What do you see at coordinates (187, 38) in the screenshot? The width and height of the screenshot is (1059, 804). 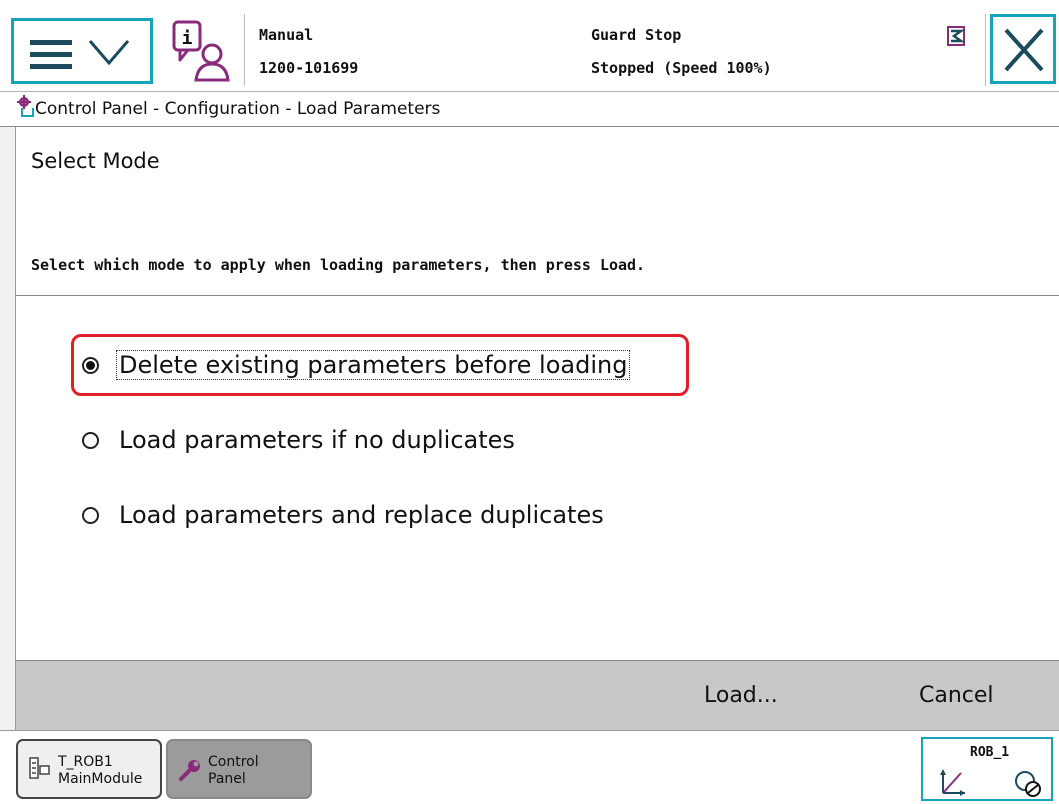 I see `svg-text: i` at bounding box center [187, 38].